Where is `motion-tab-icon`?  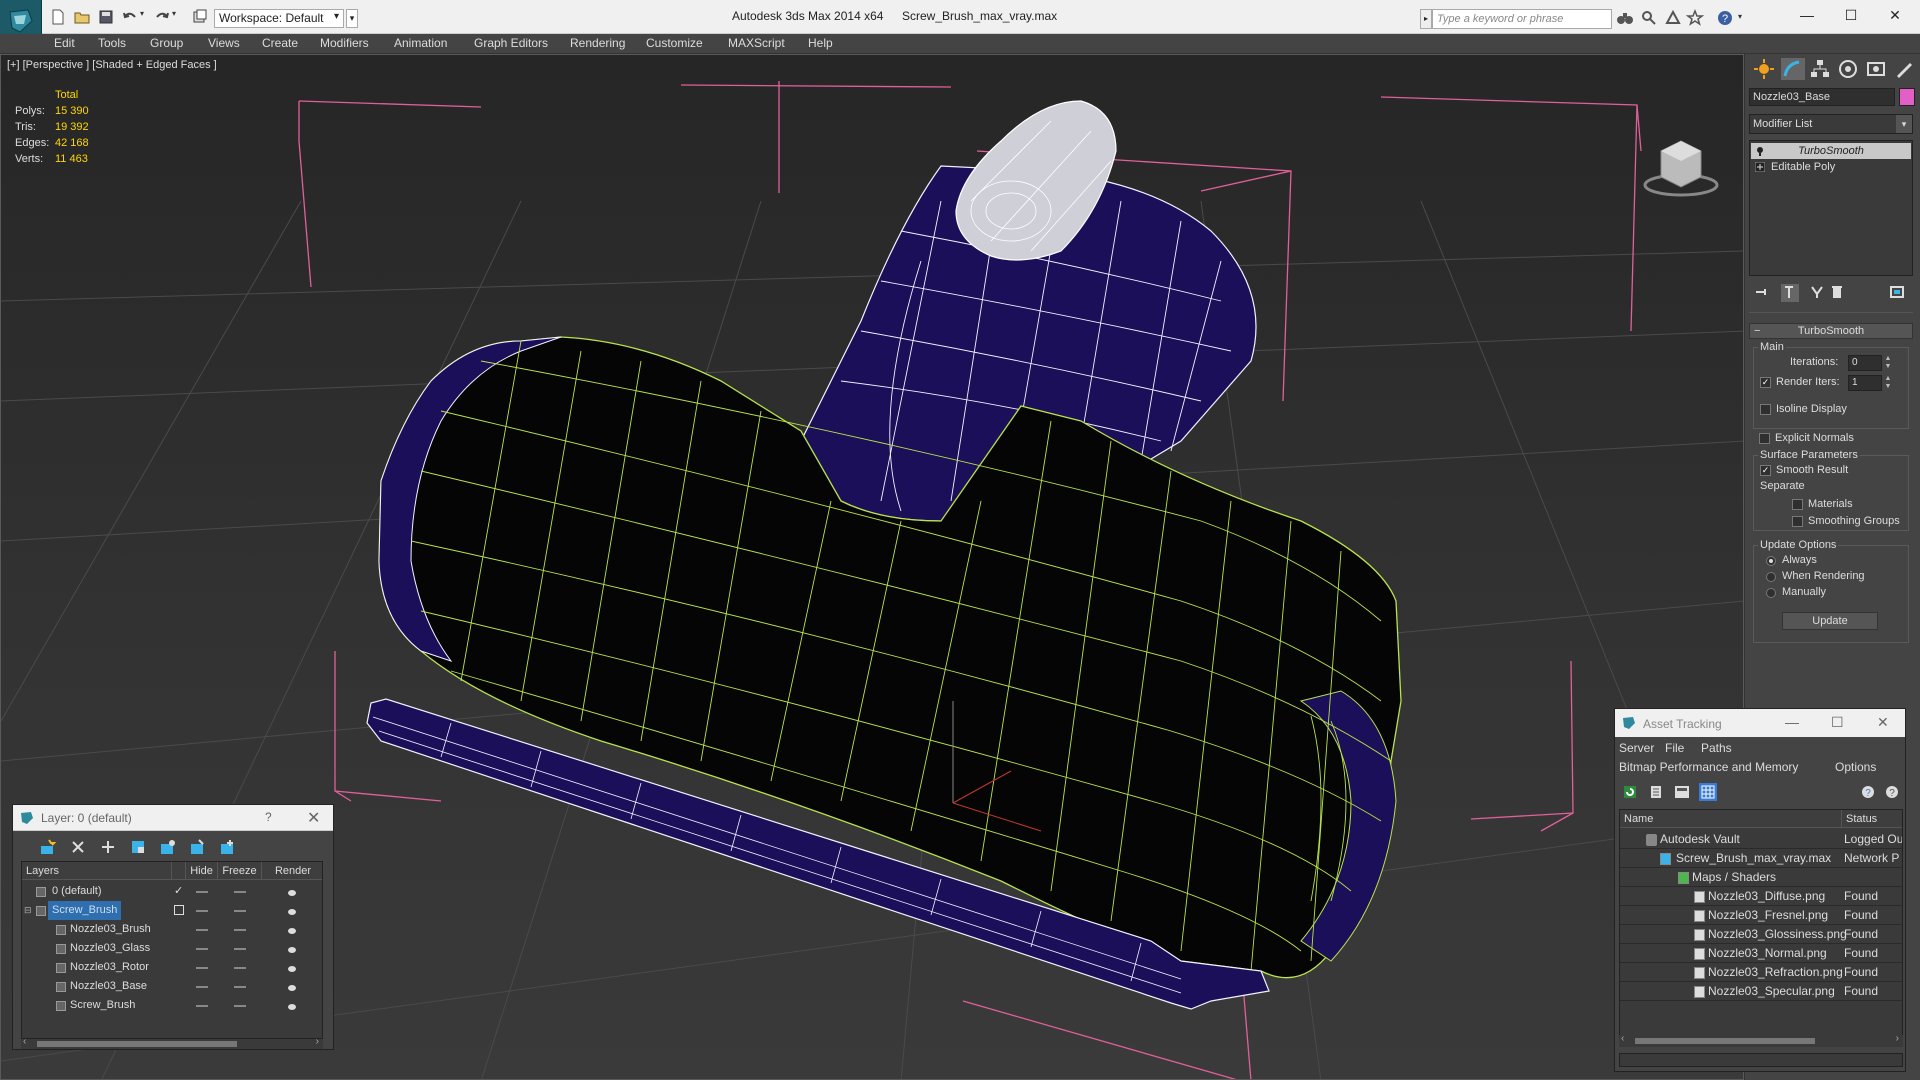 motion-tab-icon is located at coordinates (1849, 69).